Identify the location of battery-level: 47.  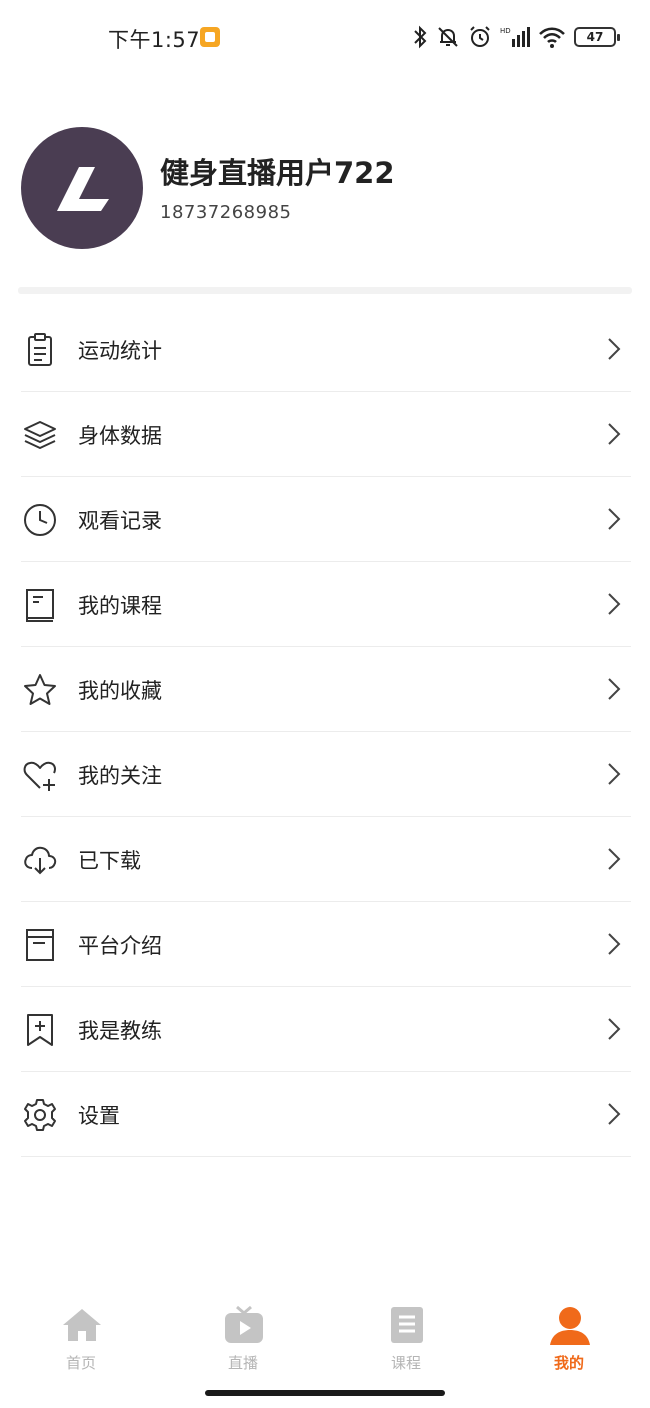
(595, 37).